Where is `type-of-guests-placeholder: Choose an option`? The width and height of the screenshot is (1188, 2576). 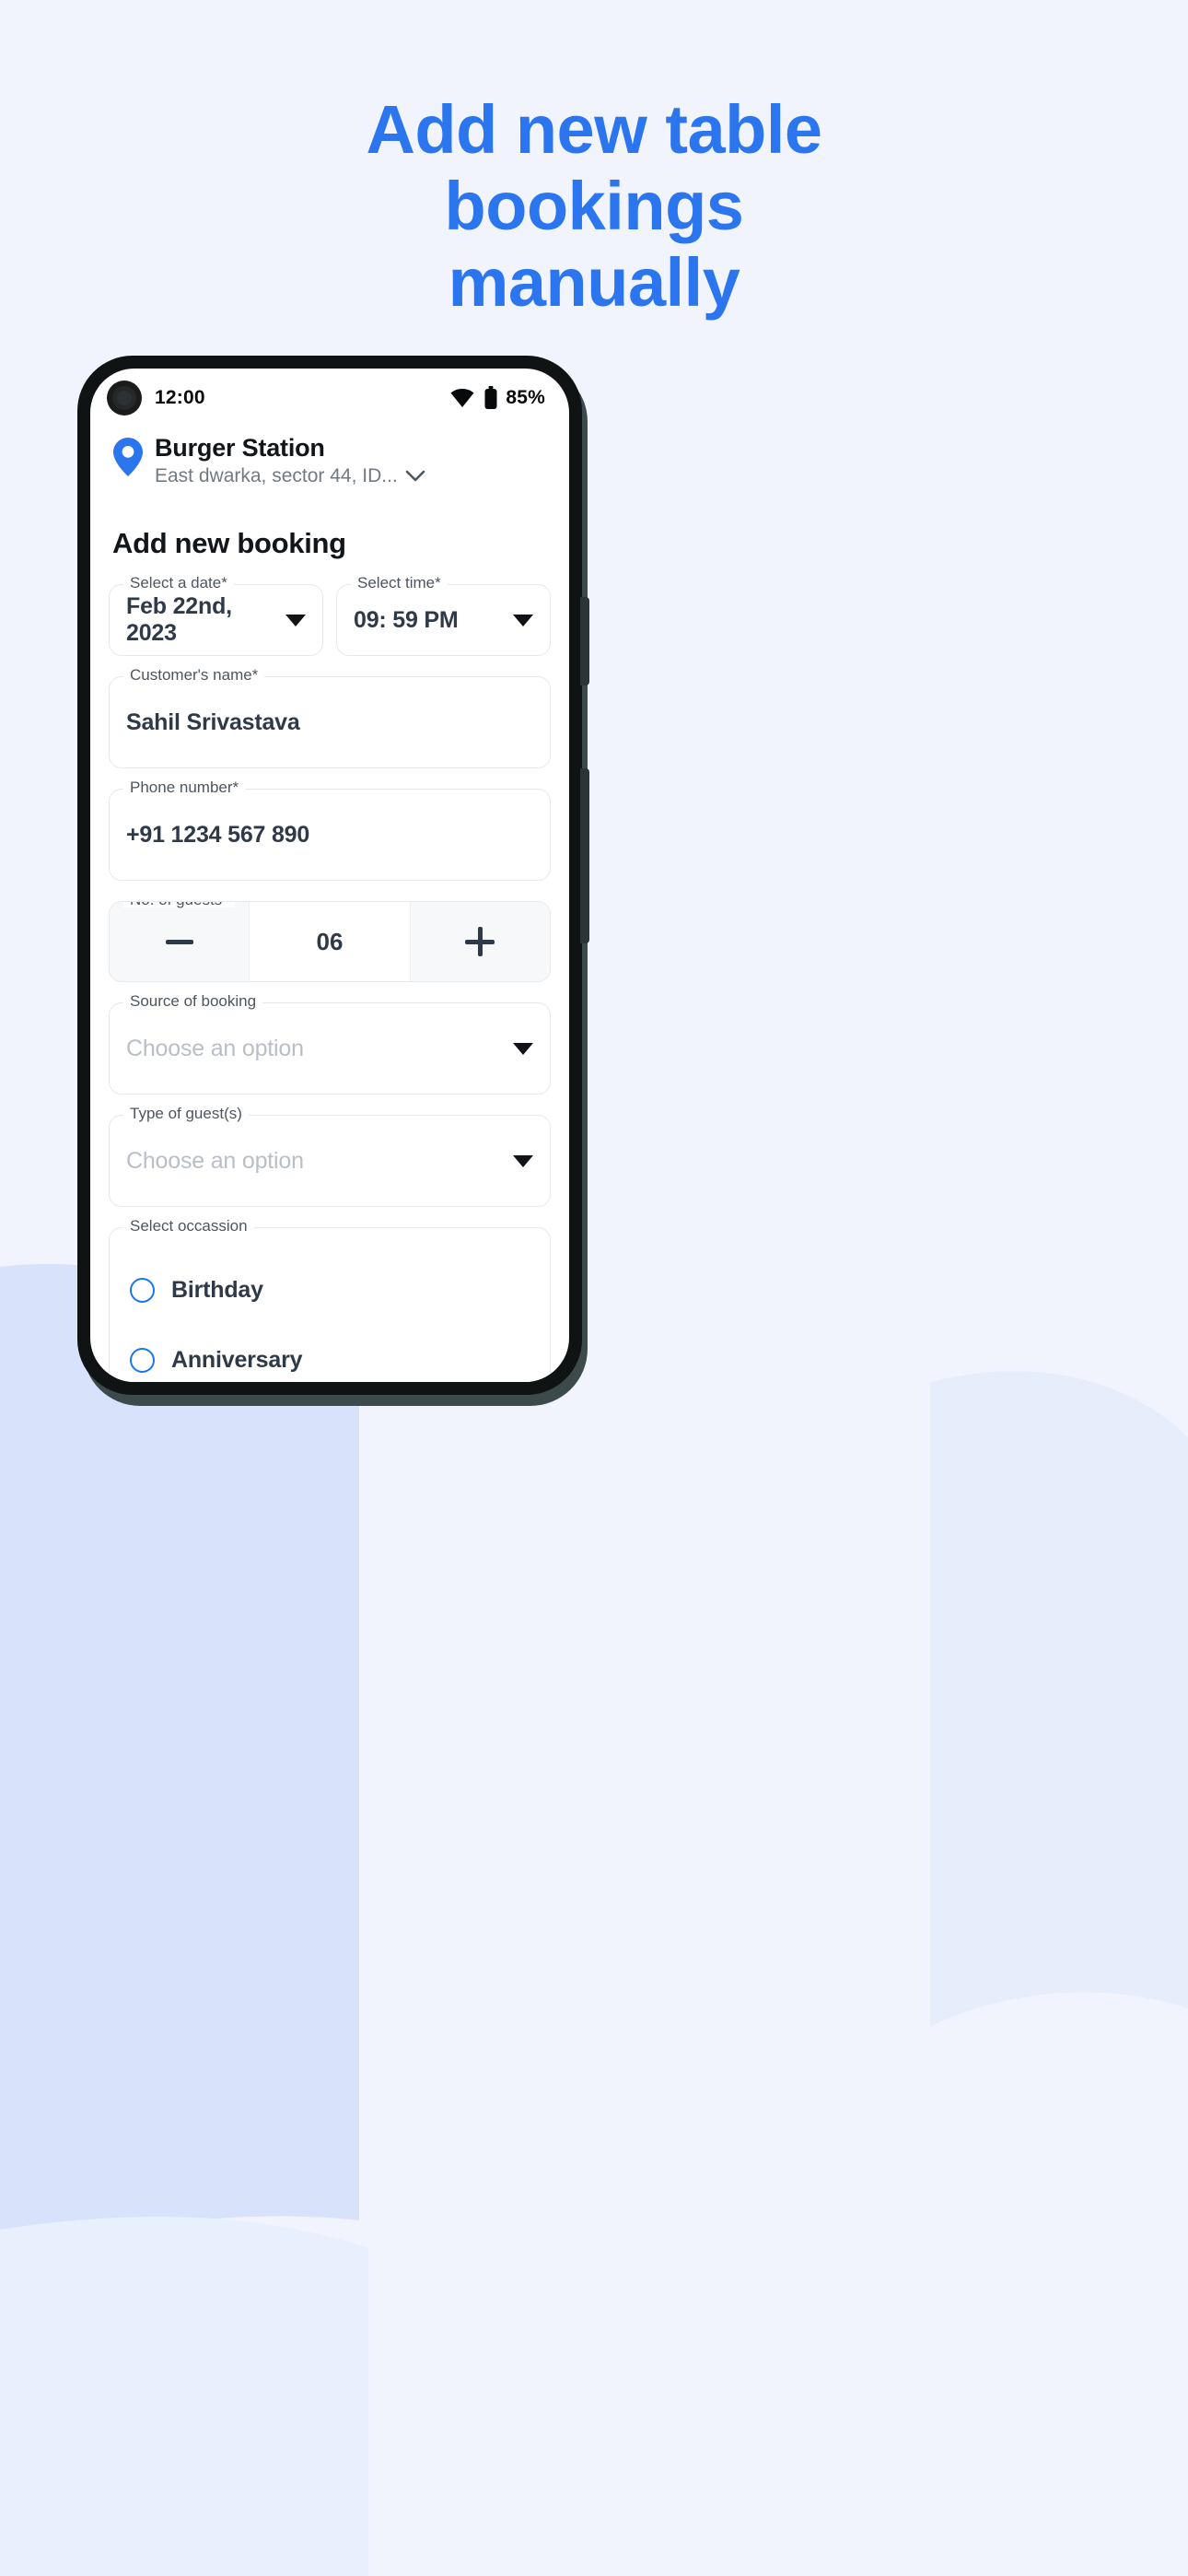 type-of-guests-placeholder: Choose an option is located at coordinates (215, 1160).